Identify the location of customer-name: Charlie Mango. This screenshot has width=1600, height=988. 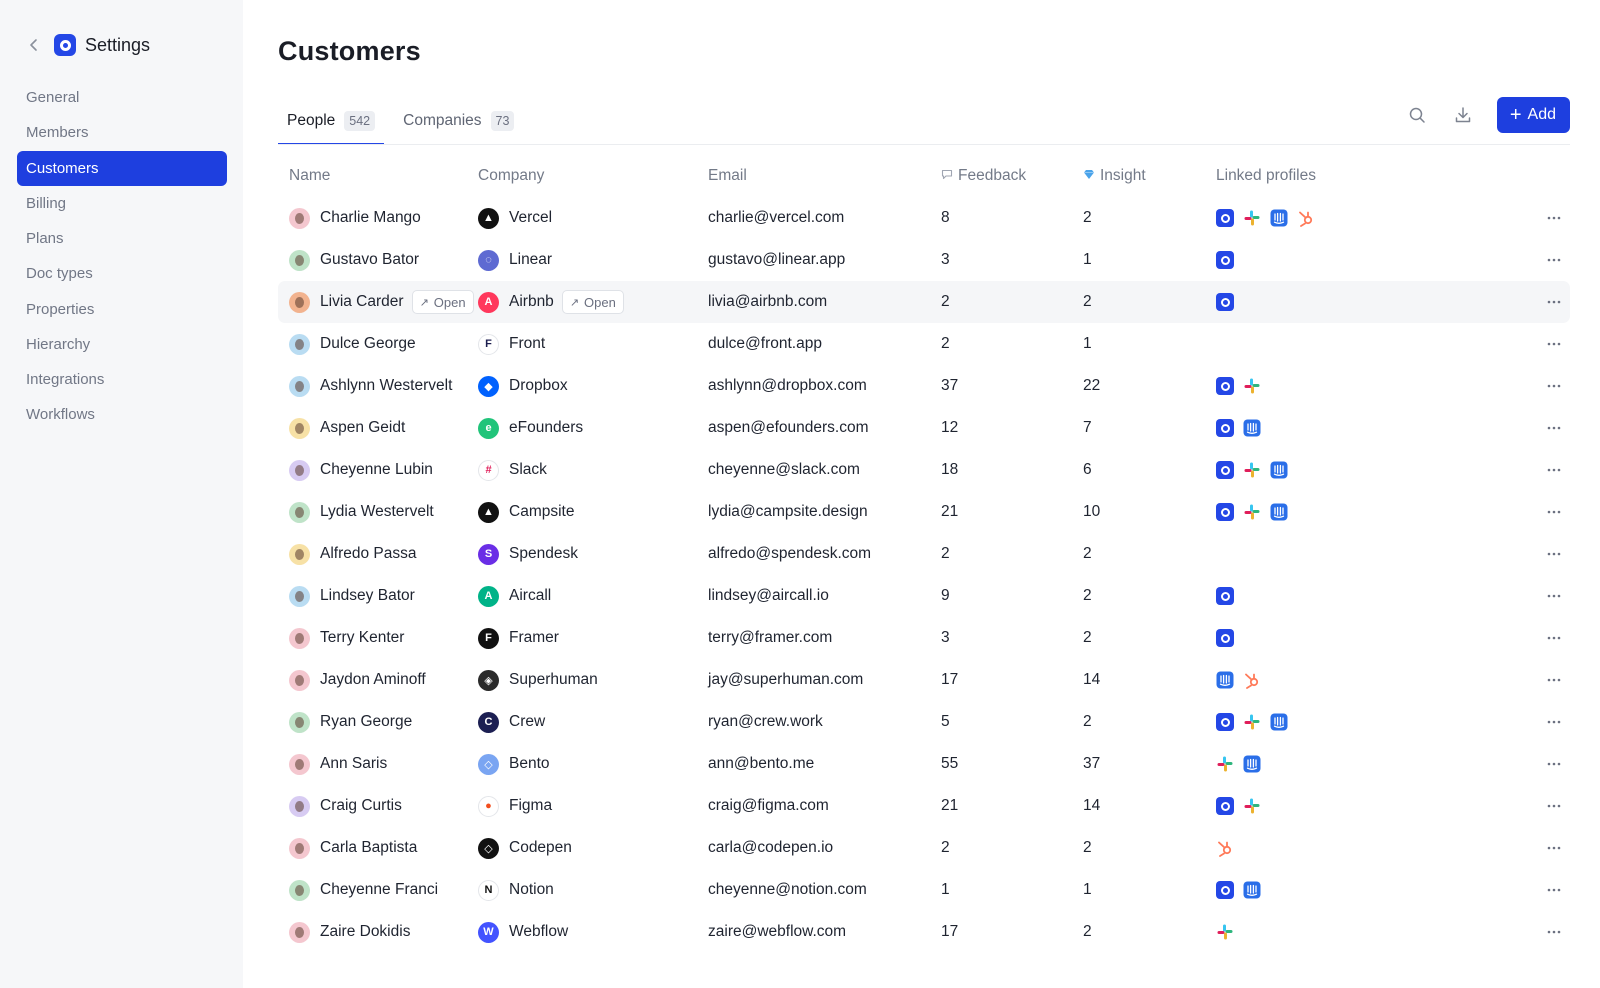
(370, 218).